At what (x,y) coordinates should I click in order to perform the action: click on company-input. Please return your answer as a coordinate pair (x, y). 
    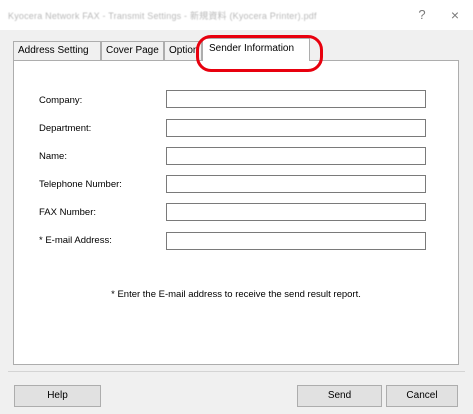
    Looking at the image, I should click on (296, 99).